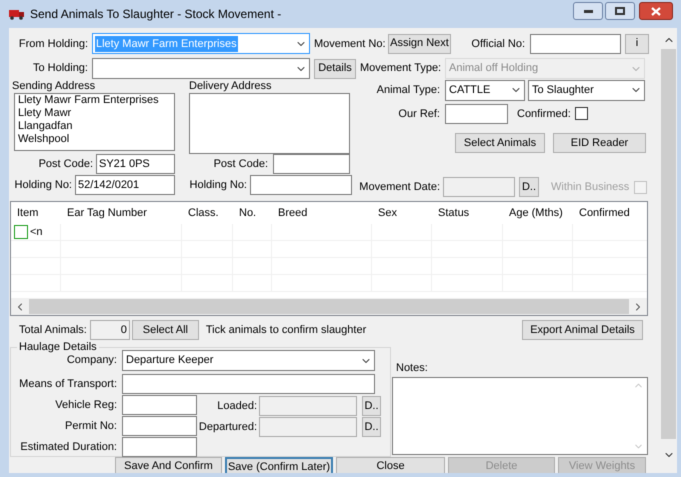 This screenshot has height=477, width=681. I want to click on close-button, so click(656, 11).